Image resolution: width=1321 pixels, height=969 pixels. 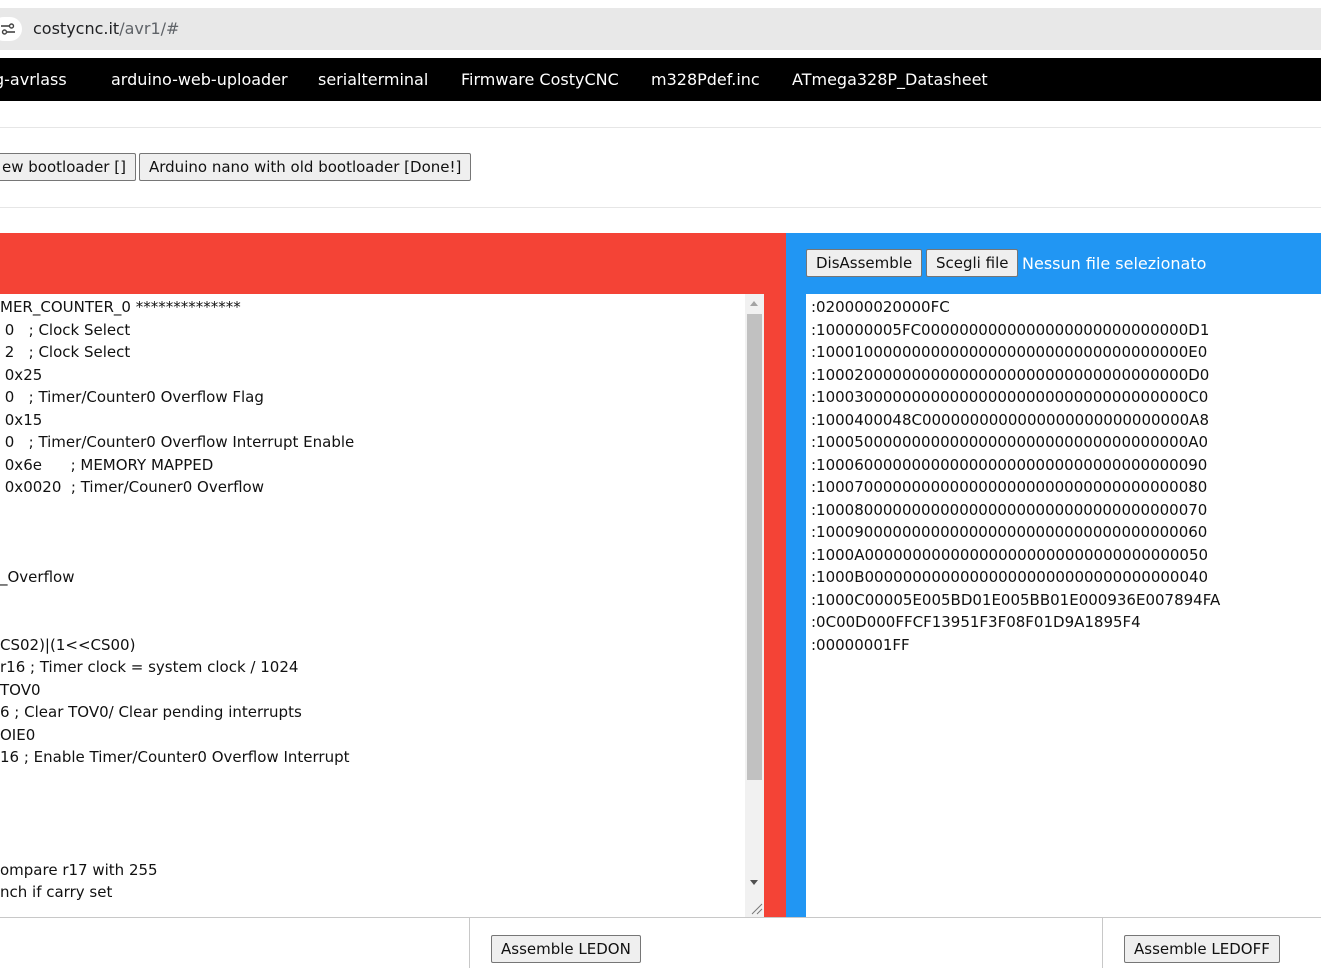 I want to click on nav-link-datasheet: ATmega328P_Datasheet, so click(x=890, y=79).